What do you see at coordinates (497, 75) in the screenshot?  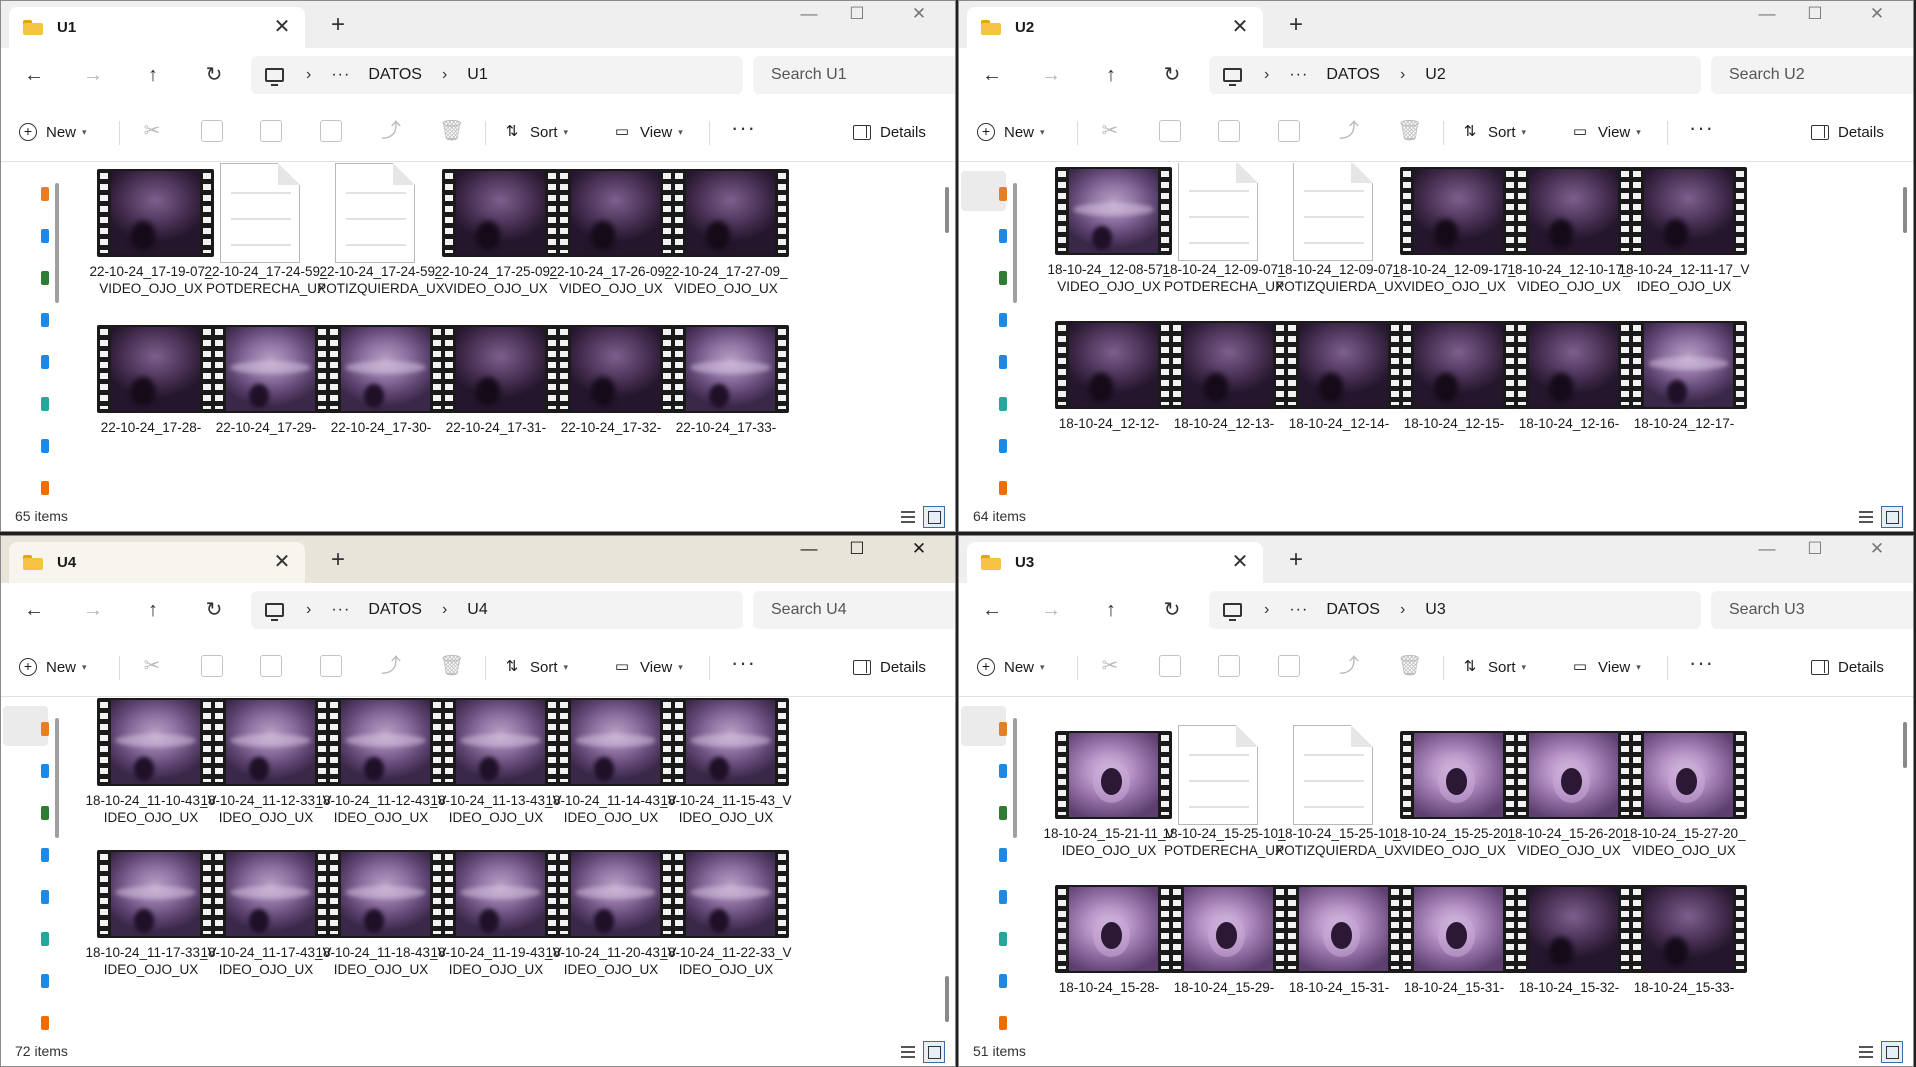 I see `address-bar: › ··· DATOS › U1` at bounding box center [497, 75].